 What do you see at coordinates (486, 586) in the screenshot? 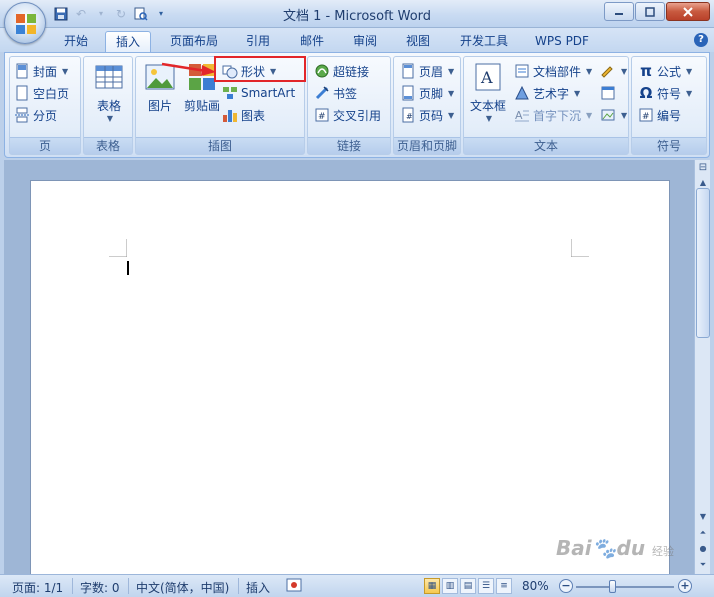
I see `outline-view-button: ☰` at bounding box center [486, 586].